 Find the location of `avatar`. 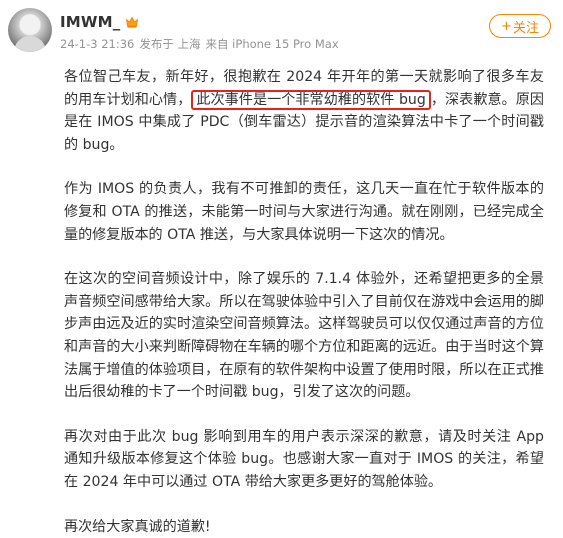

avatar is located at coordinates (30, 30).